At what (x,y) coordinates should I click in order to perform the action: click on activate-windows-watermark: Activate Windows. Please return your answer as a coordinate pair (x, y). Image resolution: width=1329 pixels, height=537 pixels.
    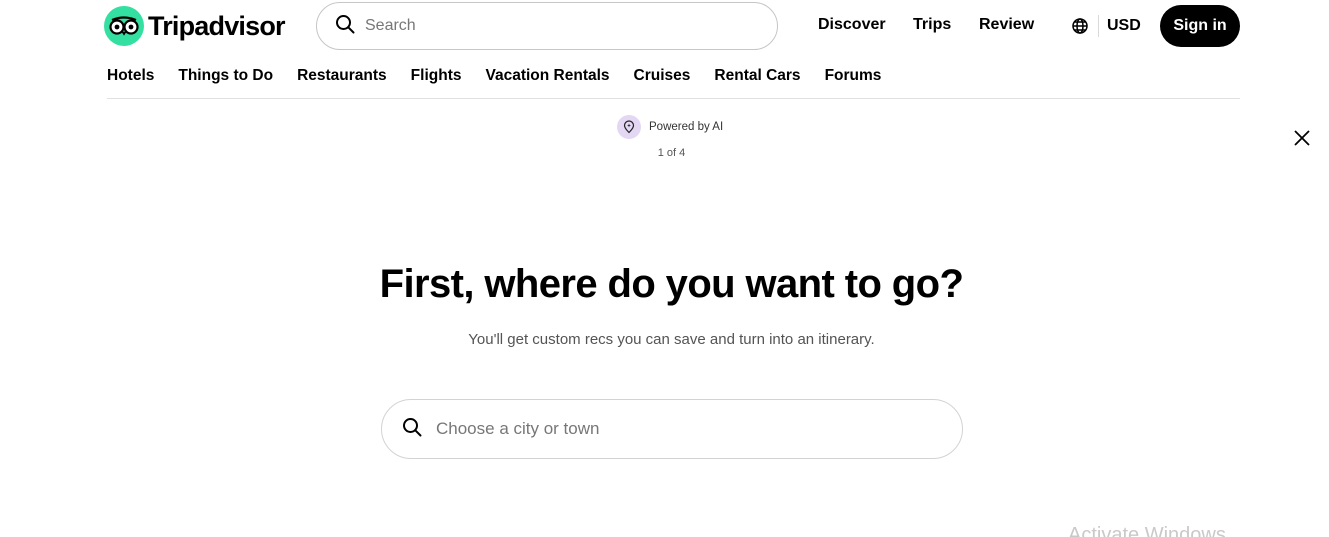
    Looking at the image, I should click on (1147, 530).